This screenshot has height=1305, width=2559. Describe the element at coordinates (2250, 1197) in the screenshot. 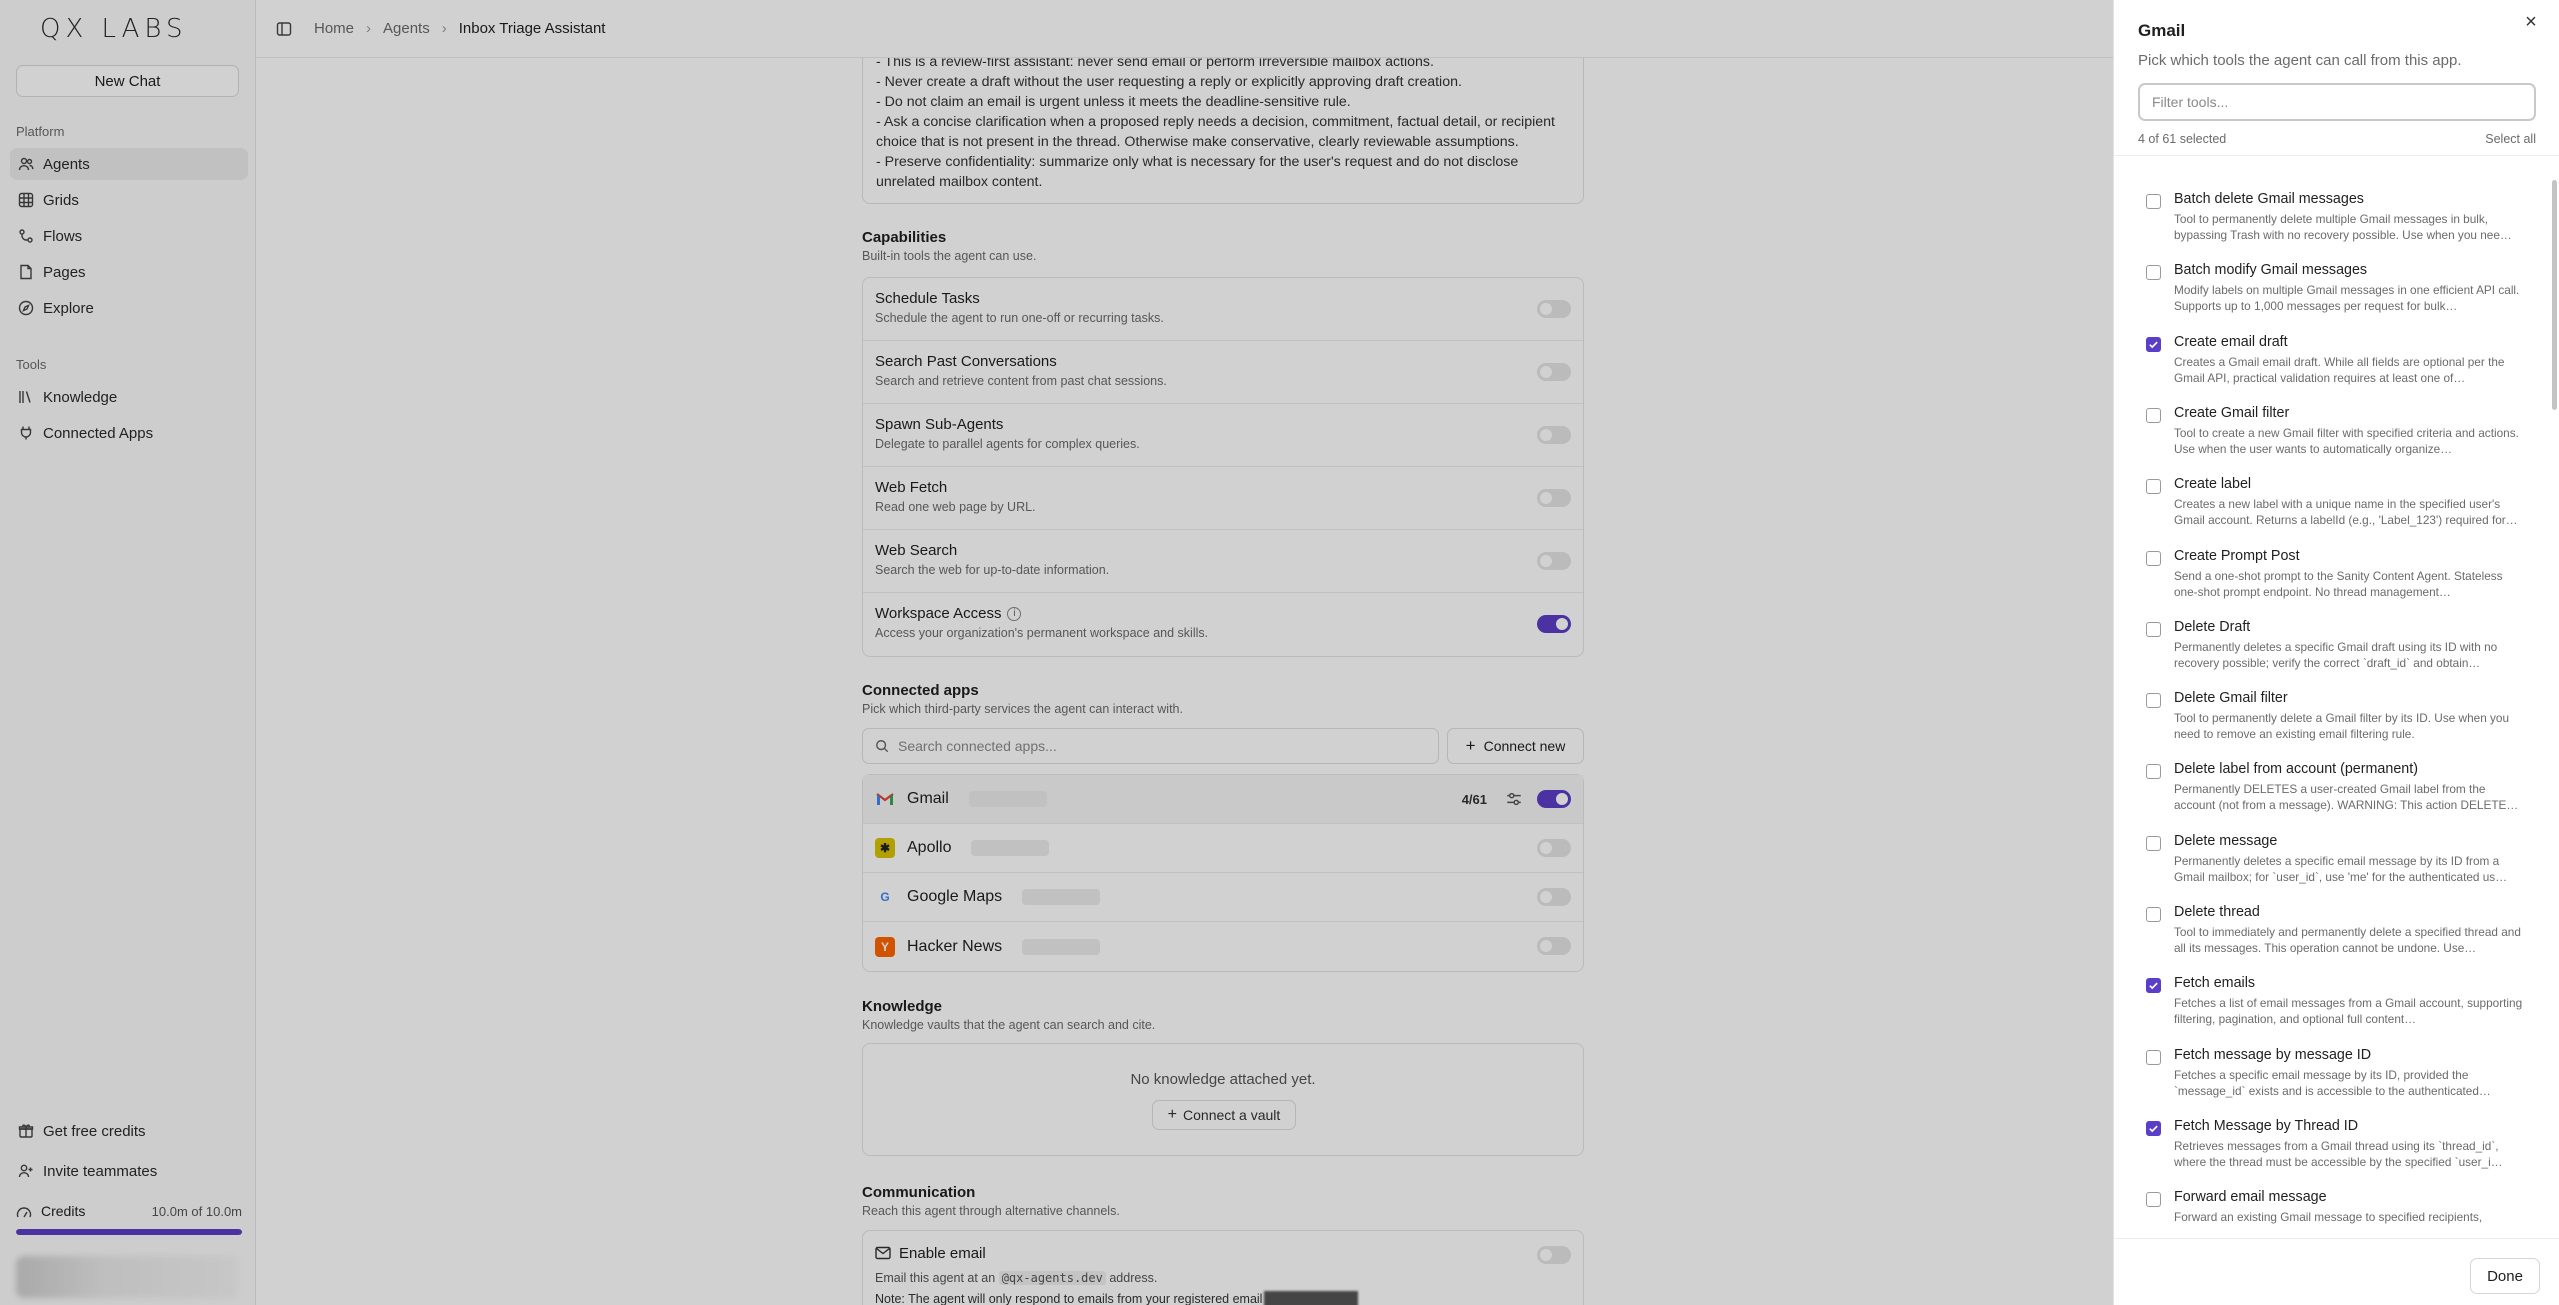

I see `tool-name: Forward email message` at that location.